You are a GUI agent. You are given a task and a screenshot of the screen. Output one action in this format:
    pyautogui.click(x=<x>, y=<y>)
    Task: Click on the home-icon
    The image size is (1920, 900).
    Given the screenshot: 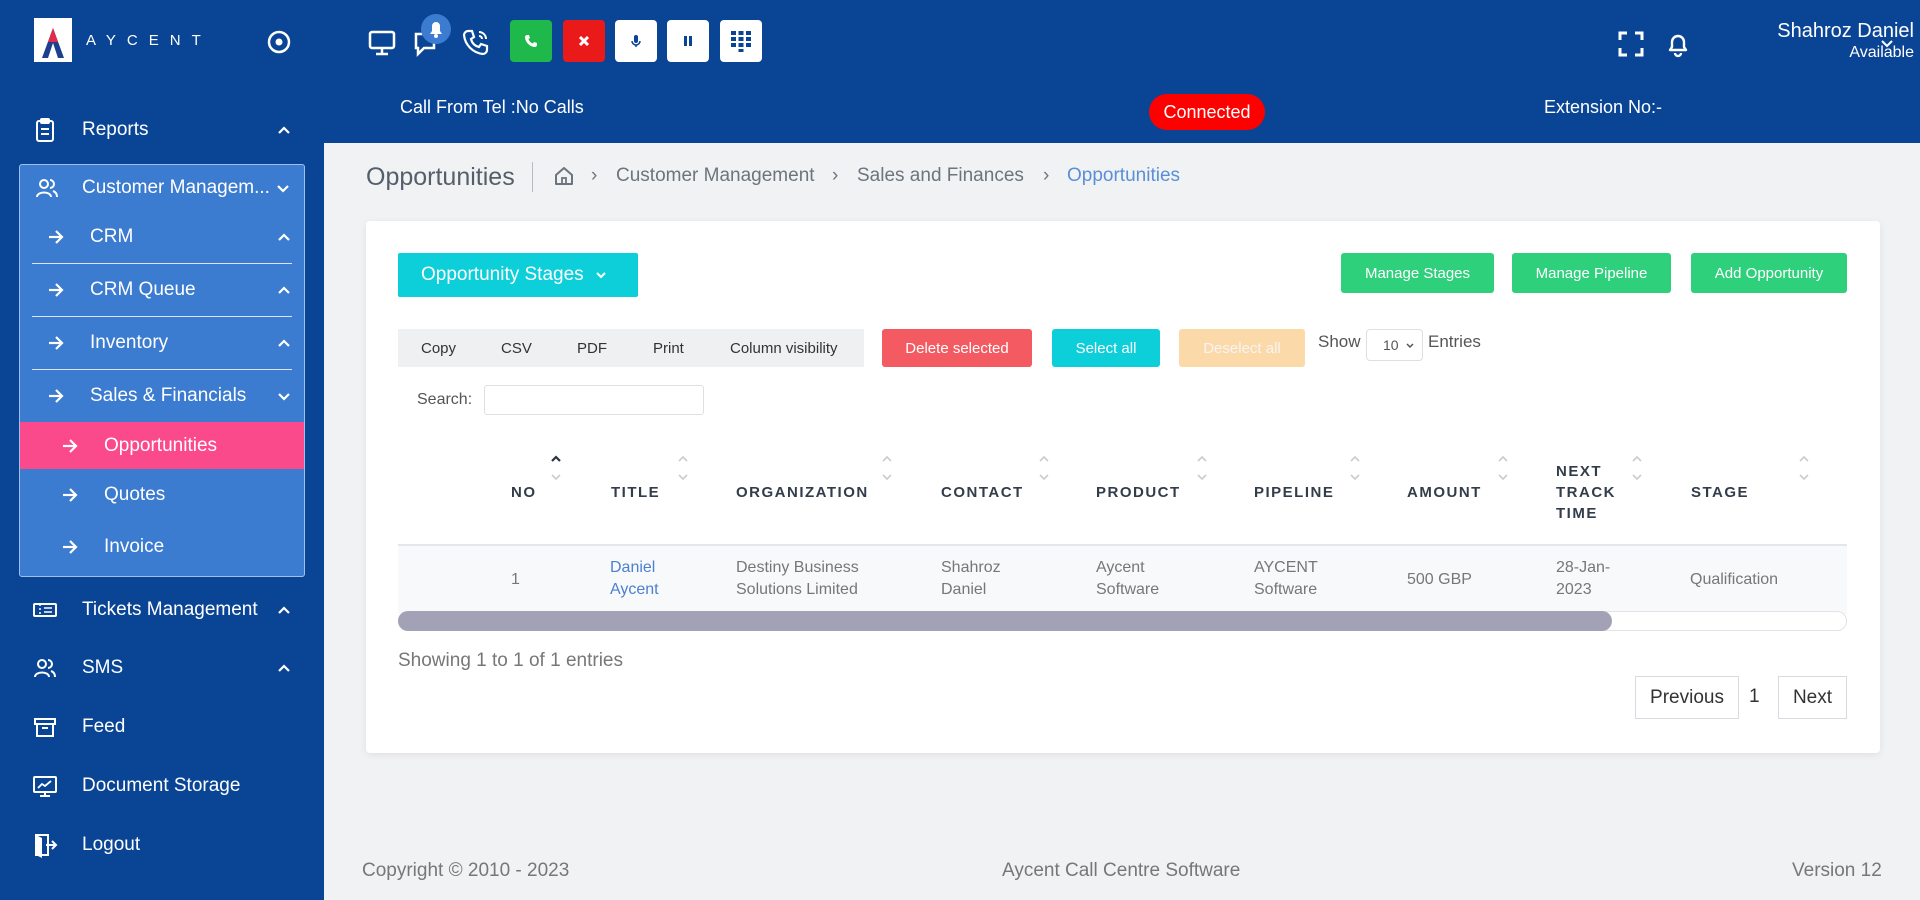 What is the action you would take?
    pyautogui.click(x=564, y=176)
    